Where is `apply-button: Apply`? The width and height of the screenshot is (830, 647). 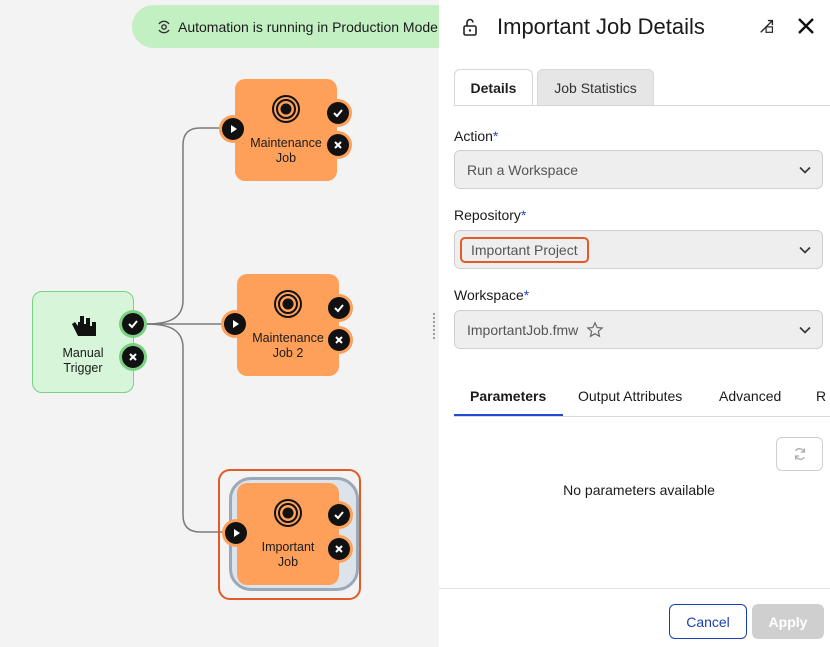 apply-button: Apply is located at coordinates (788, 621).